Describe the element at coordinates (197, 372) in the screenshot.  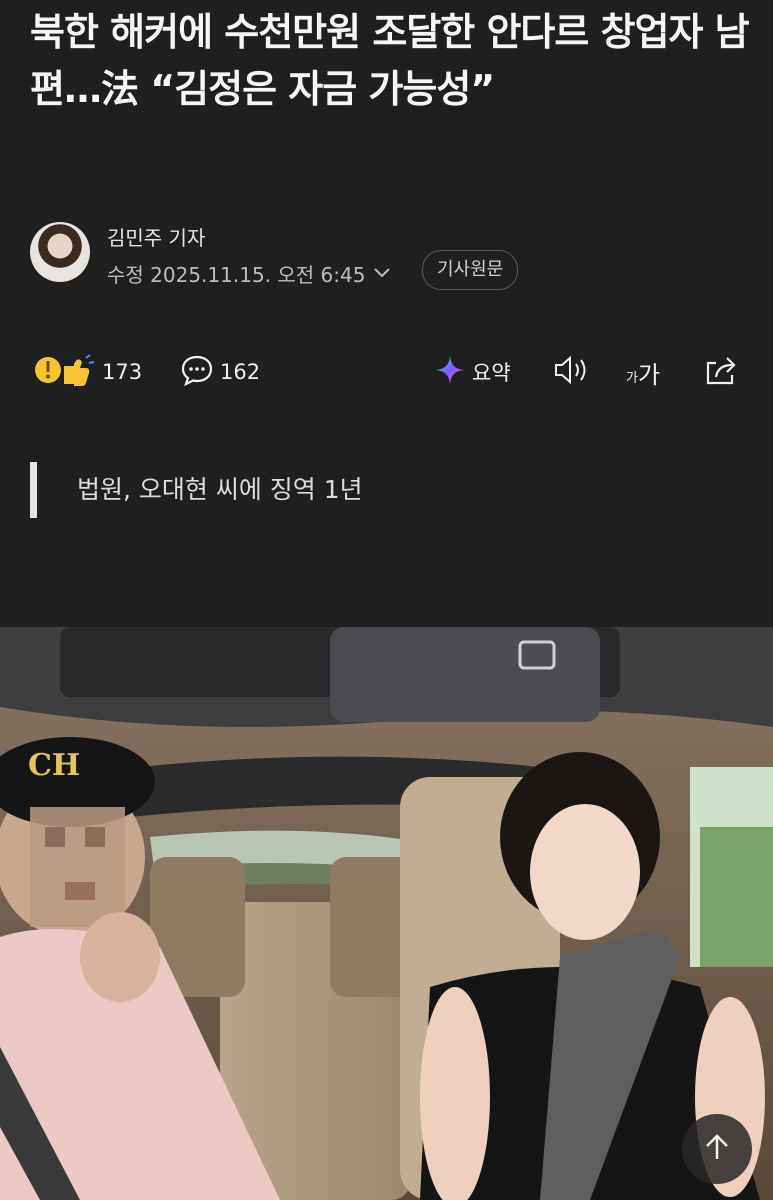
I see `comment-bubble-icon` at that location.